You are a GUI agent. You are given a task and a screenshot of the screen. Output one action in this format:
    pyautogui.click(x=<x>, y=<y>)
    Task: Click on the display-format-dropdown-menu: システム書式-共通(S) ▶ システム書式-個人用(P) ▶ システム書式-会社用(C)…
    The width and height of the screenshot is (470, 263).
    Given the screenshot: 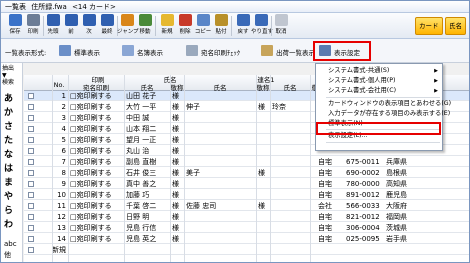 What is the action you would take?
    pyautogui.click(x=383, y=107)
    